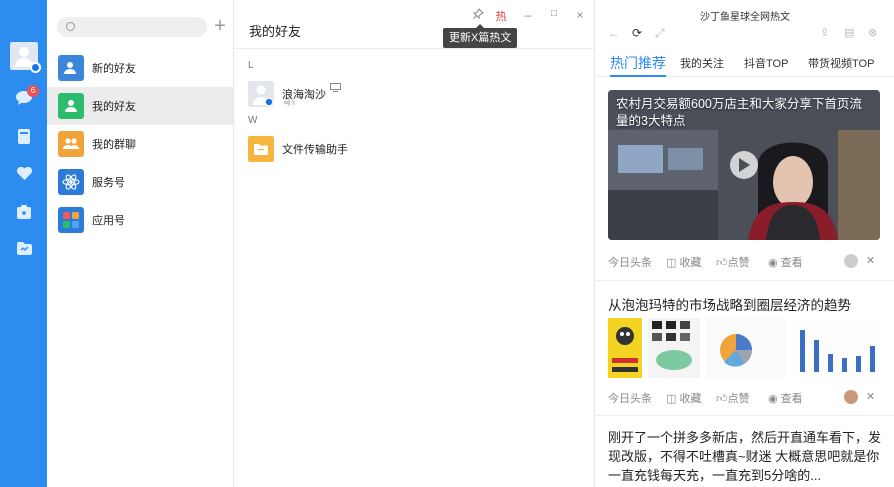  What do you see at coordinates (220, 26) in the screenshot?
I see `add-contact-button: +` at bounding box center [220, 26].